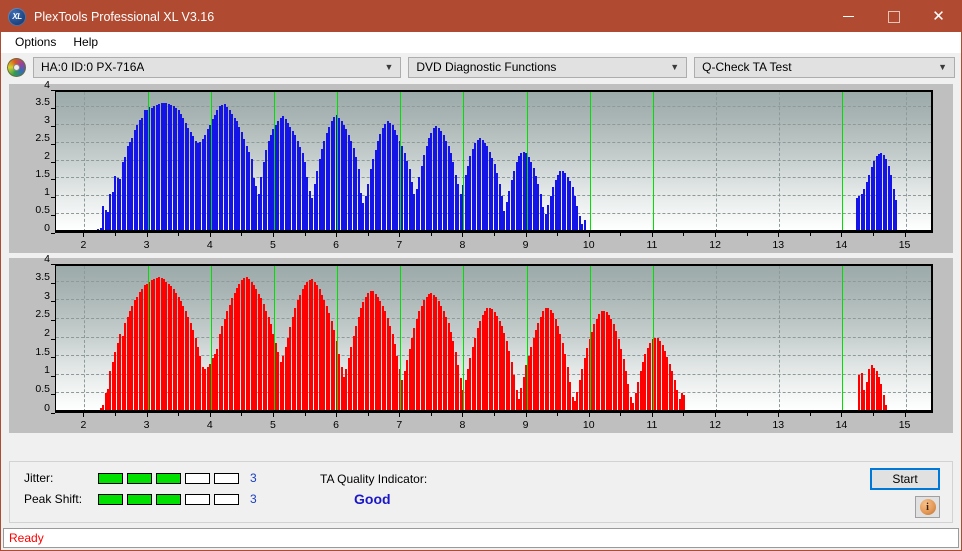 This screenshot has height=551, width=962. What do you see at coordinates (42, 209) in the screenshot?
I see `y-tick-label: 0.5` at bounding box center [42, 209].